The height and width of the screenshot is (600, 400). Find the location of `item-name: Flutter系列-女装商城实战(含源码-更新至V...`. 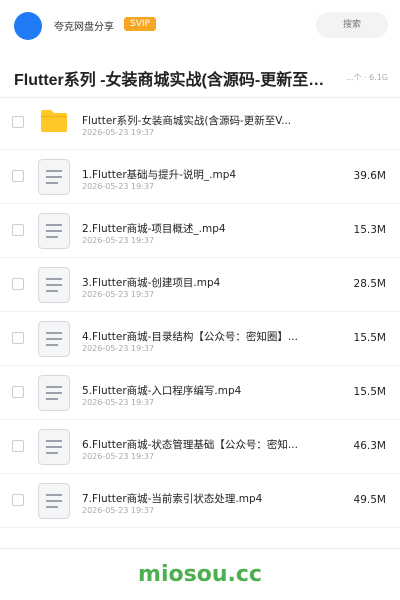

item-name: Flutter系列-女装商城实战(含源码-更新至V... is located at coordinates (187, 121).